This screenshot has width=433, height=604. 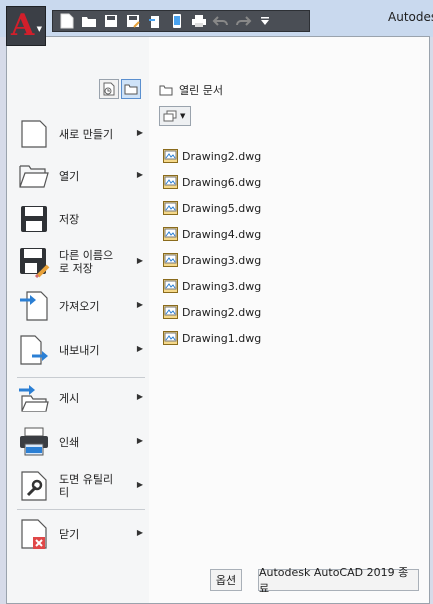 I want to click on menu-item-save-as: 다른 이름으 로 저장 ▶, so click(x=81, y=262).